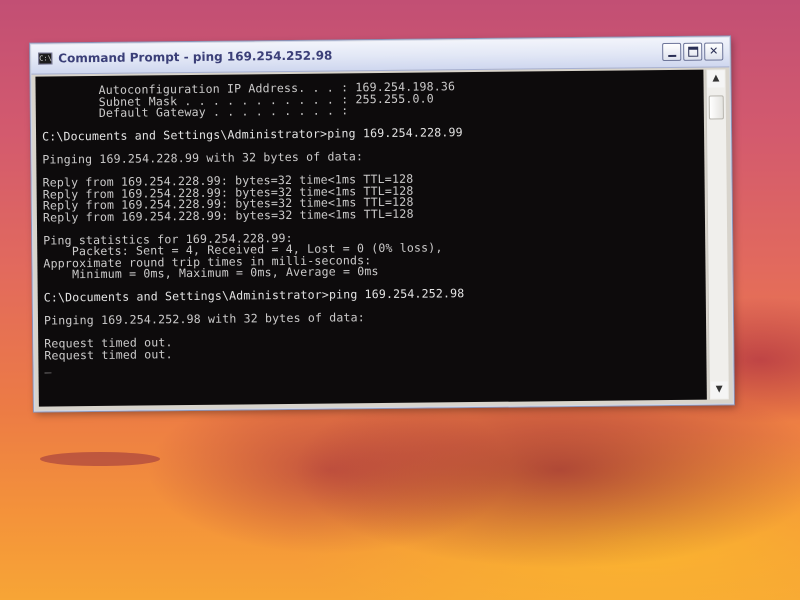  I want to click on close-button: ✕, so click(714, 51).